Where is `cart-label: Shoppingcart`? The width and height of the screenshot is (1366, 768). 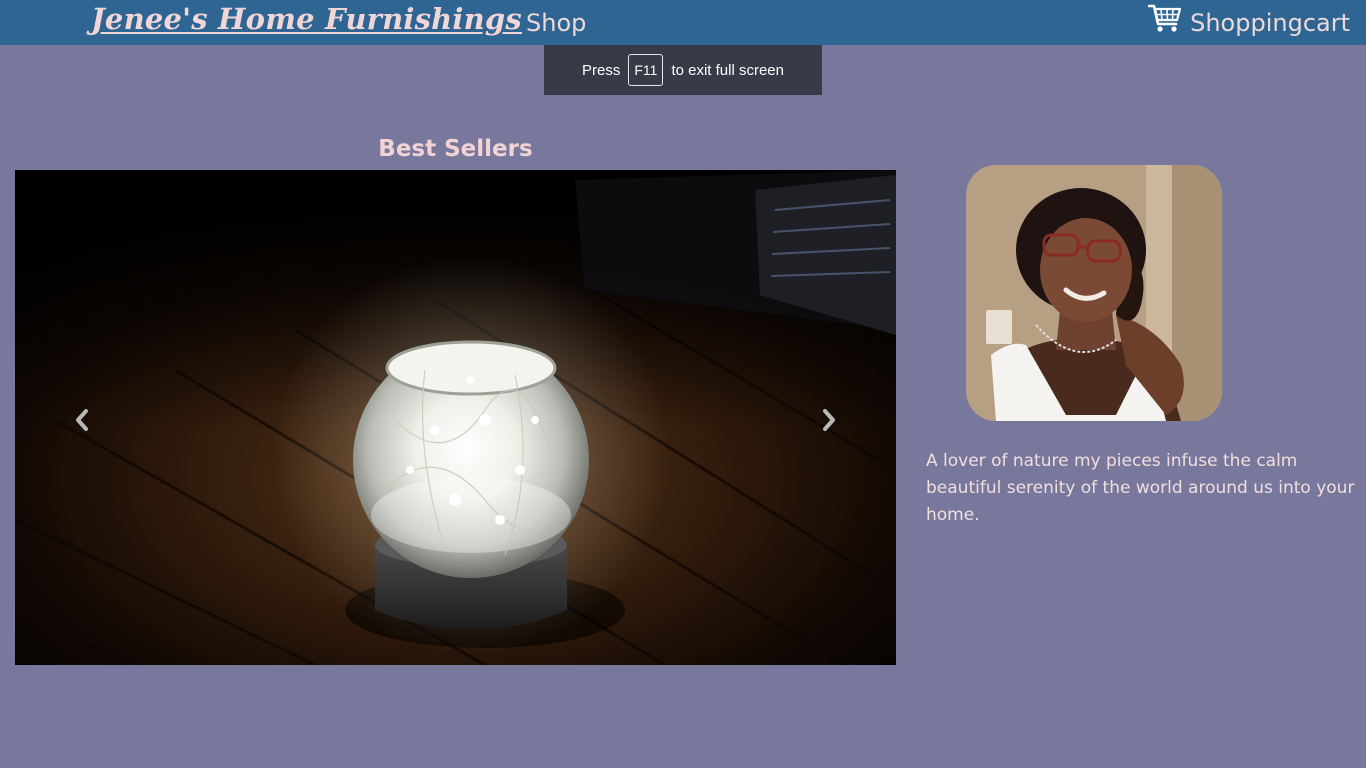 cart-label: Shoppingcart is located at coordinates (1270, 22).